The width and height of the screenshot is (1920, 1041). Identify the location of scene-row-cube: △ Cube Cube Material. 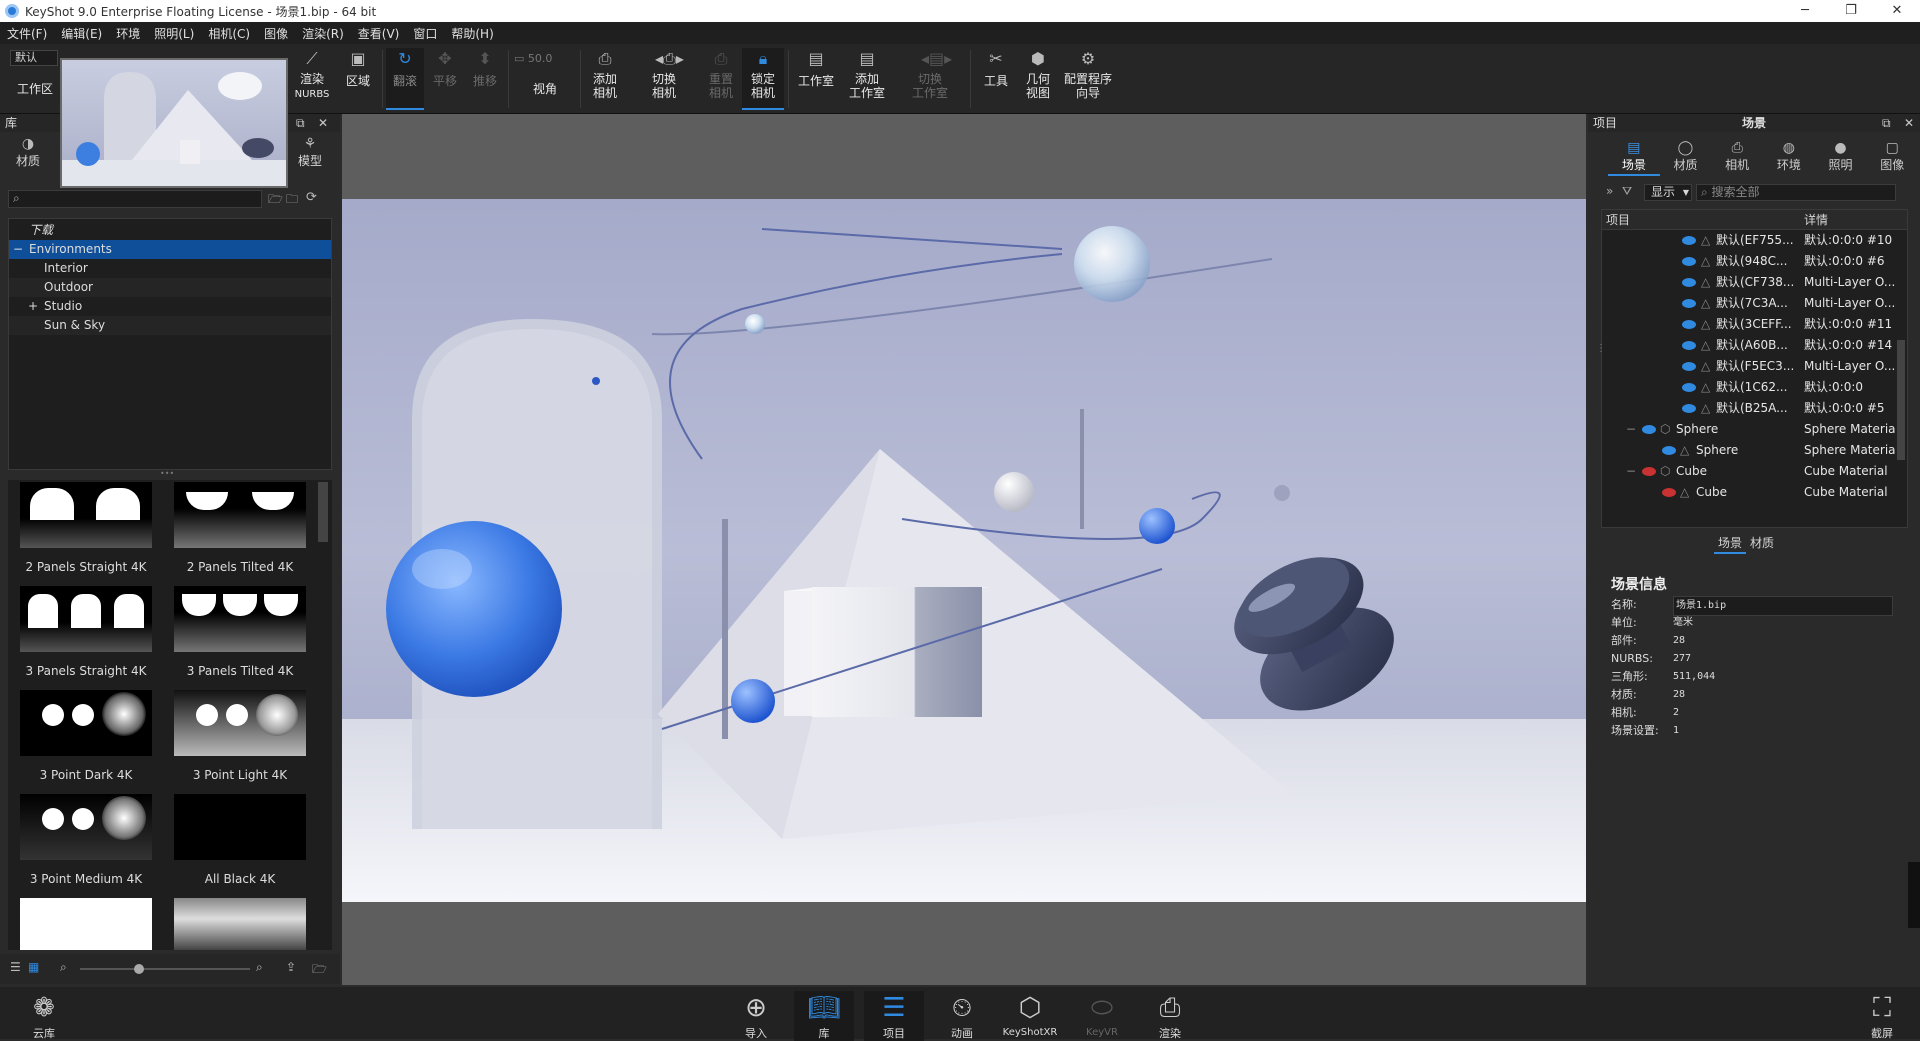
(1754, 492).